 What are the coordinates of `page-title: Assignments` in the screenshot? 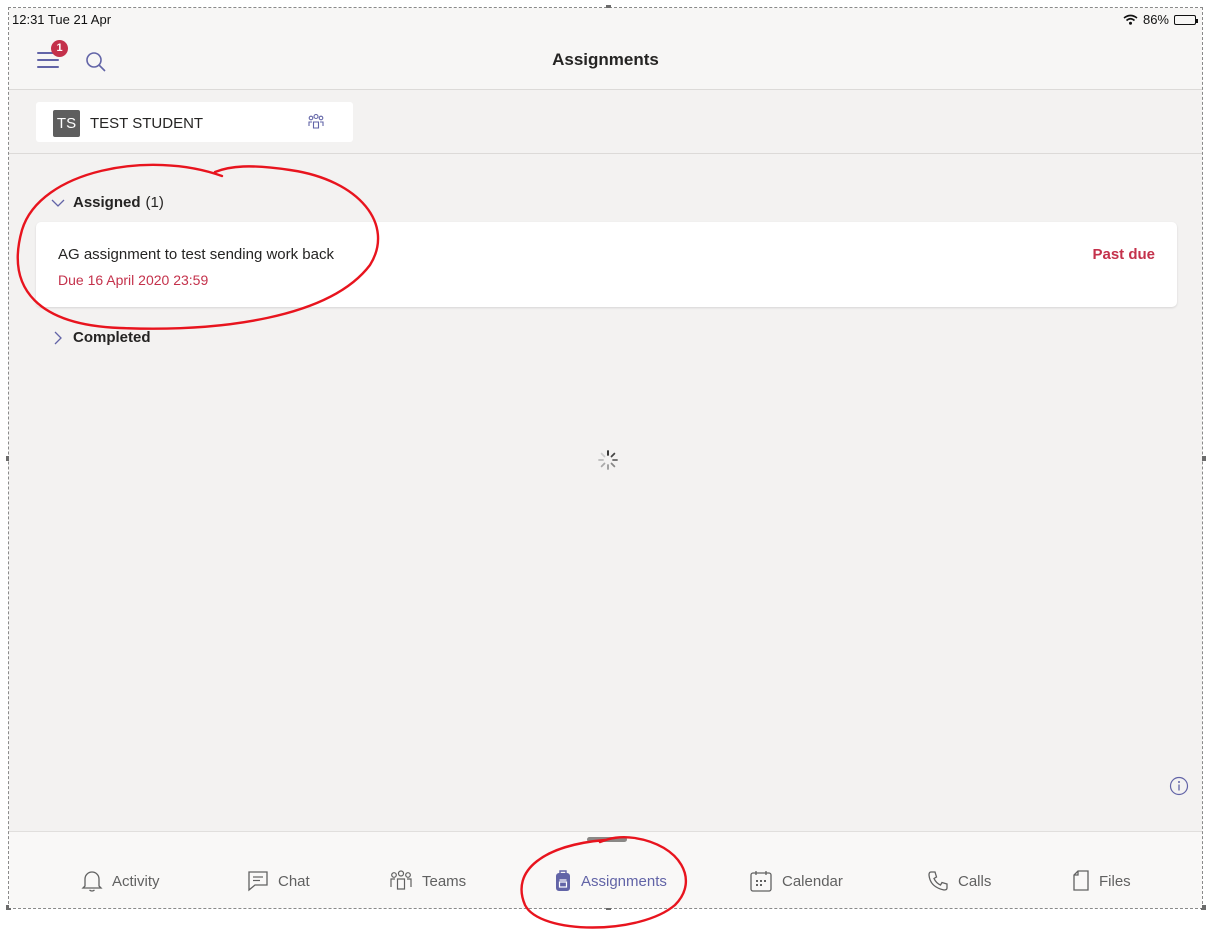 It's located at (605, 59).